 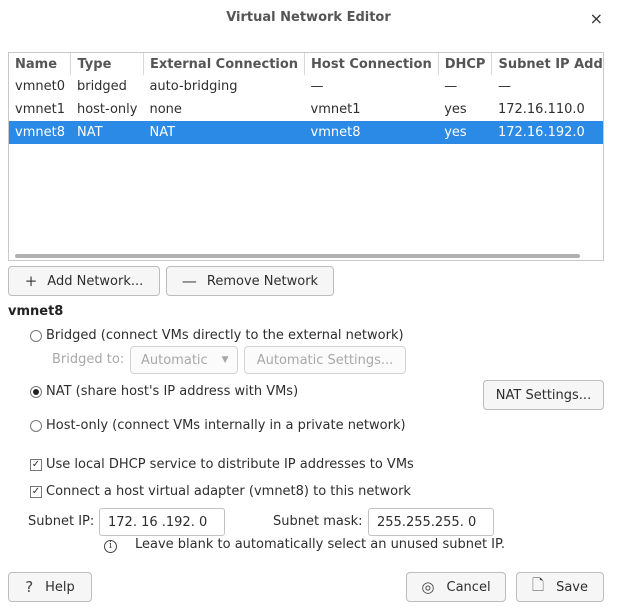 I want to click on cell-dhcp: —, so click(x=451, y=86).